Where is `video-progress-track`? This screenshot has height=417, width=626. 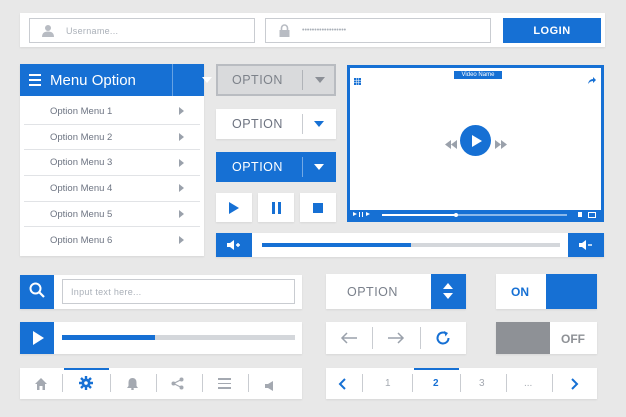 video-progress-track is located at coordinates (474, 214).